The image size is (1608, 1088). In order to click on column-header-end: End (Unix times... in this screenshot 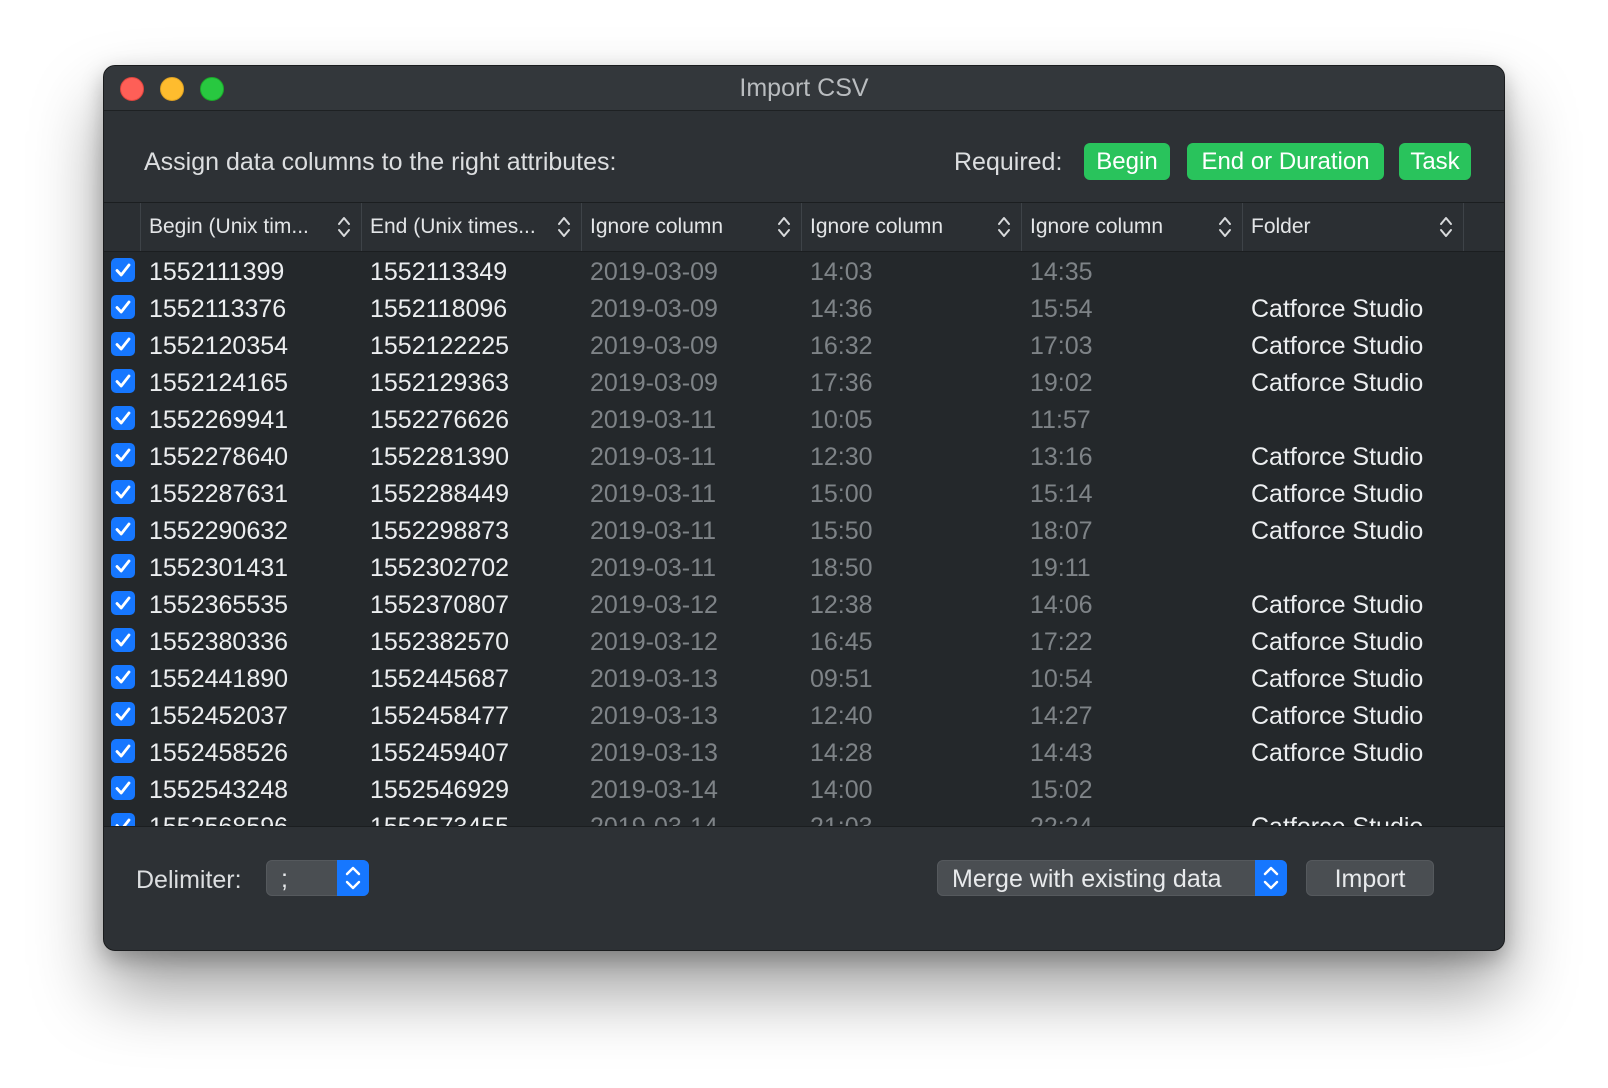, I will do `click(472, 227)`.